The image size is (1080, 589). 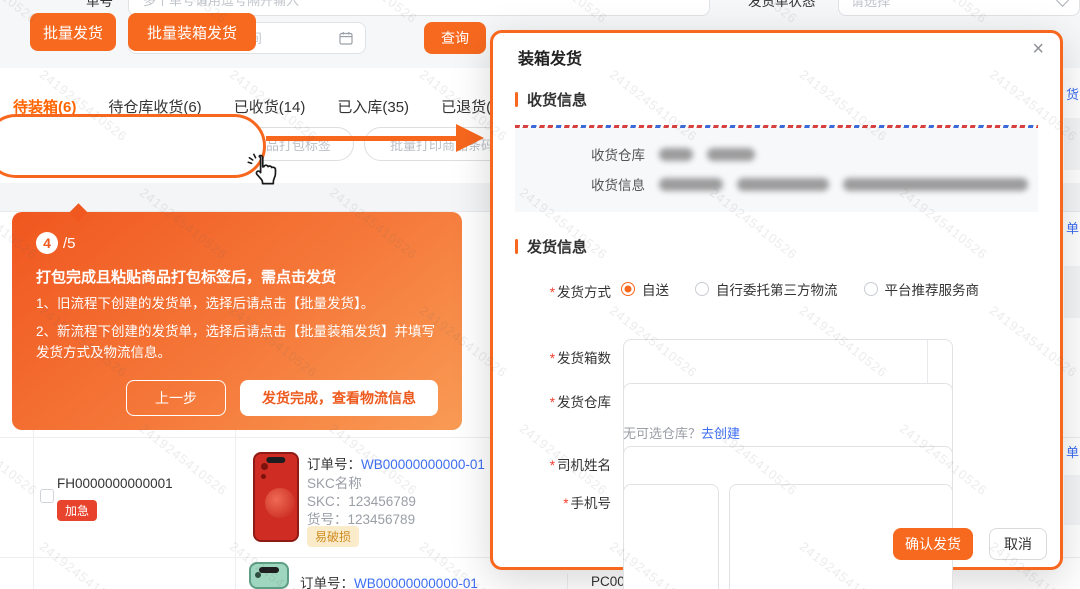 I want to click on step-number: 4, so click(x=47, y=243).